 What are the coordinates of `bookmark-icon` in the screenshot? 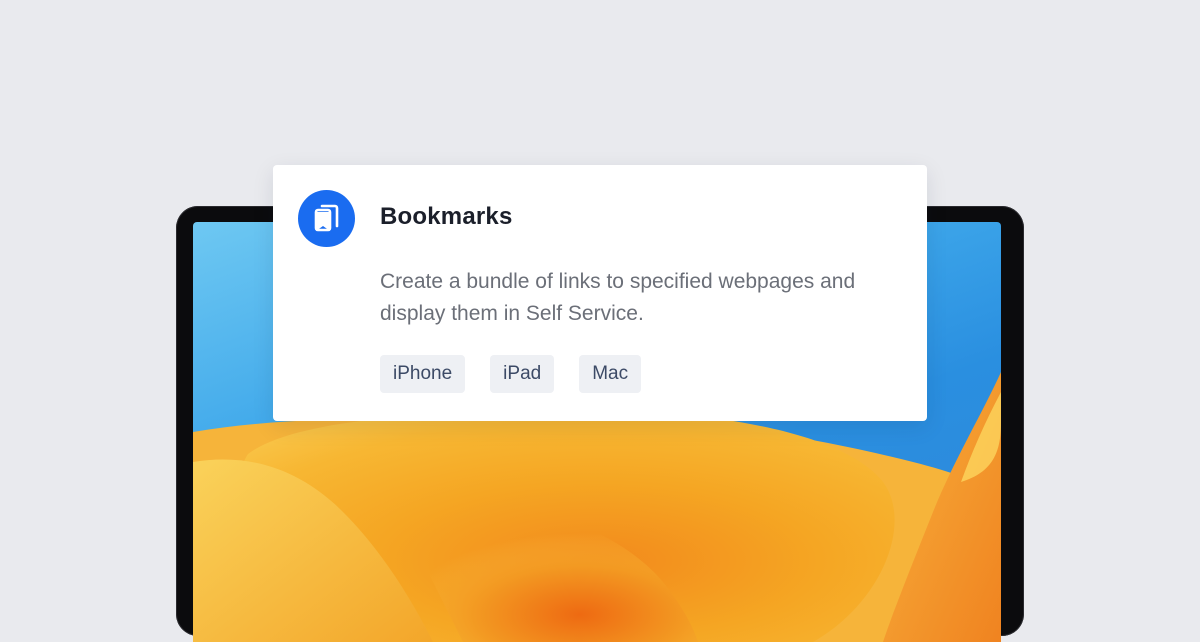 It's located at (326, 218).